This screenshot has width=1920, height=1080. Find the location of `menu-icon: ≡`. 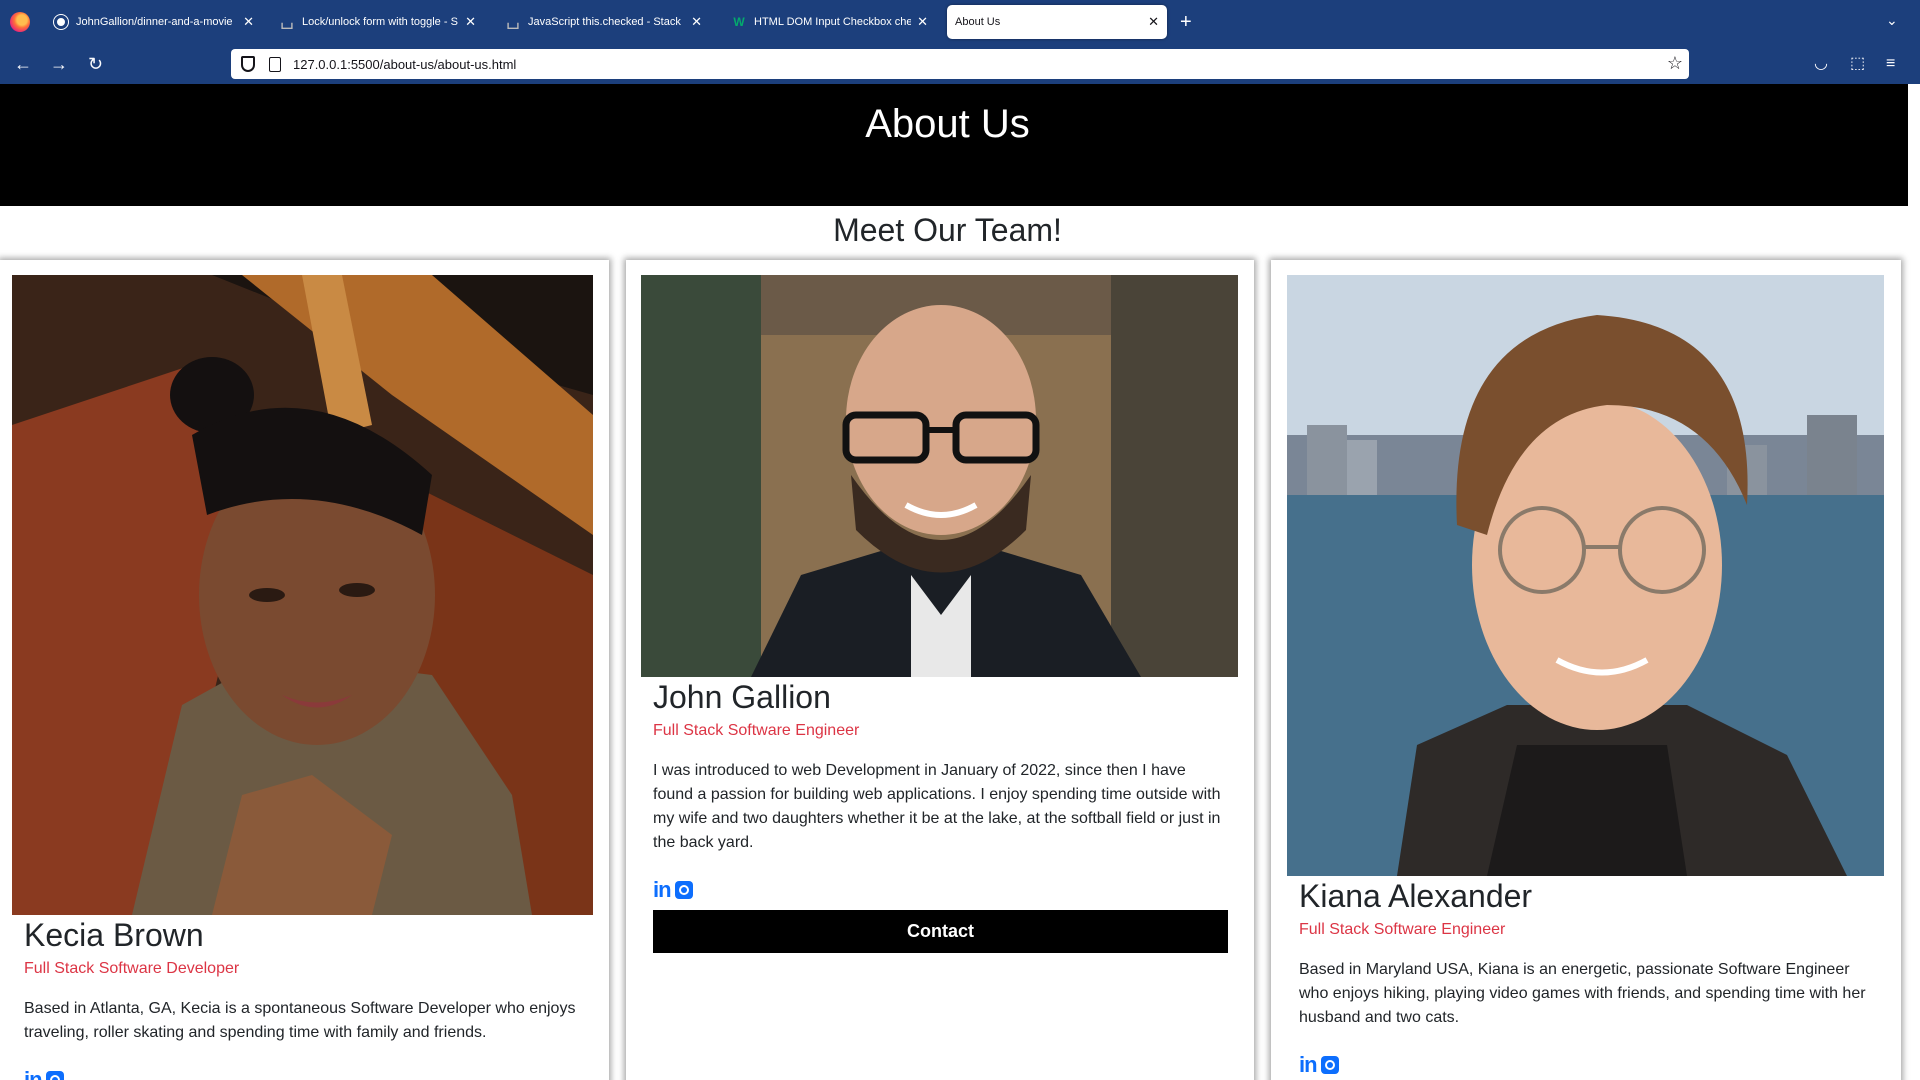

menu-icon: ≡ is located at coordinates (1890, 64).